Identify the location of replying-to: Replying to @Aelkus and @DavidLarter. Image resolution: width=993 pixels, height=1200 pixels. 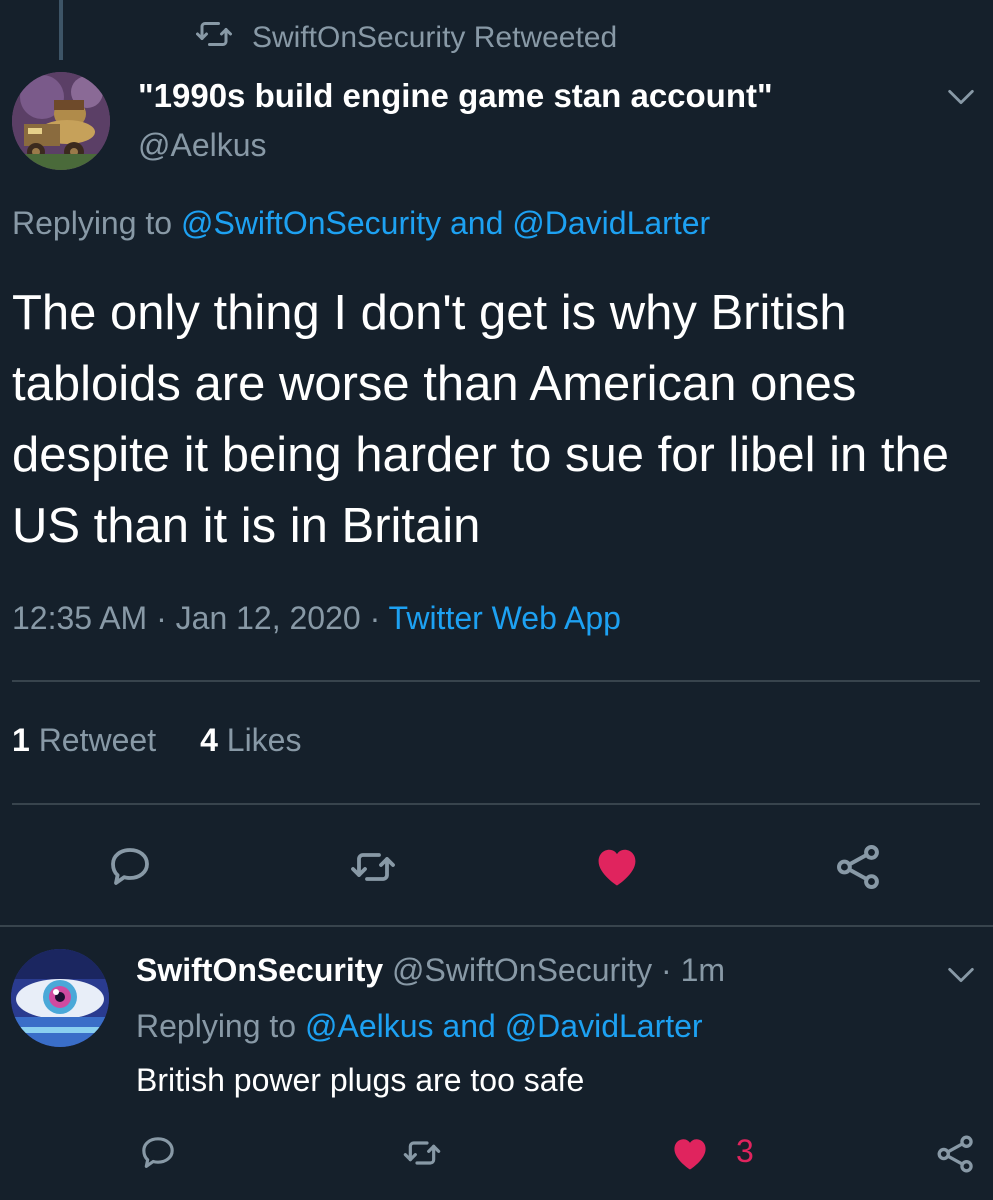
(419, 1026).